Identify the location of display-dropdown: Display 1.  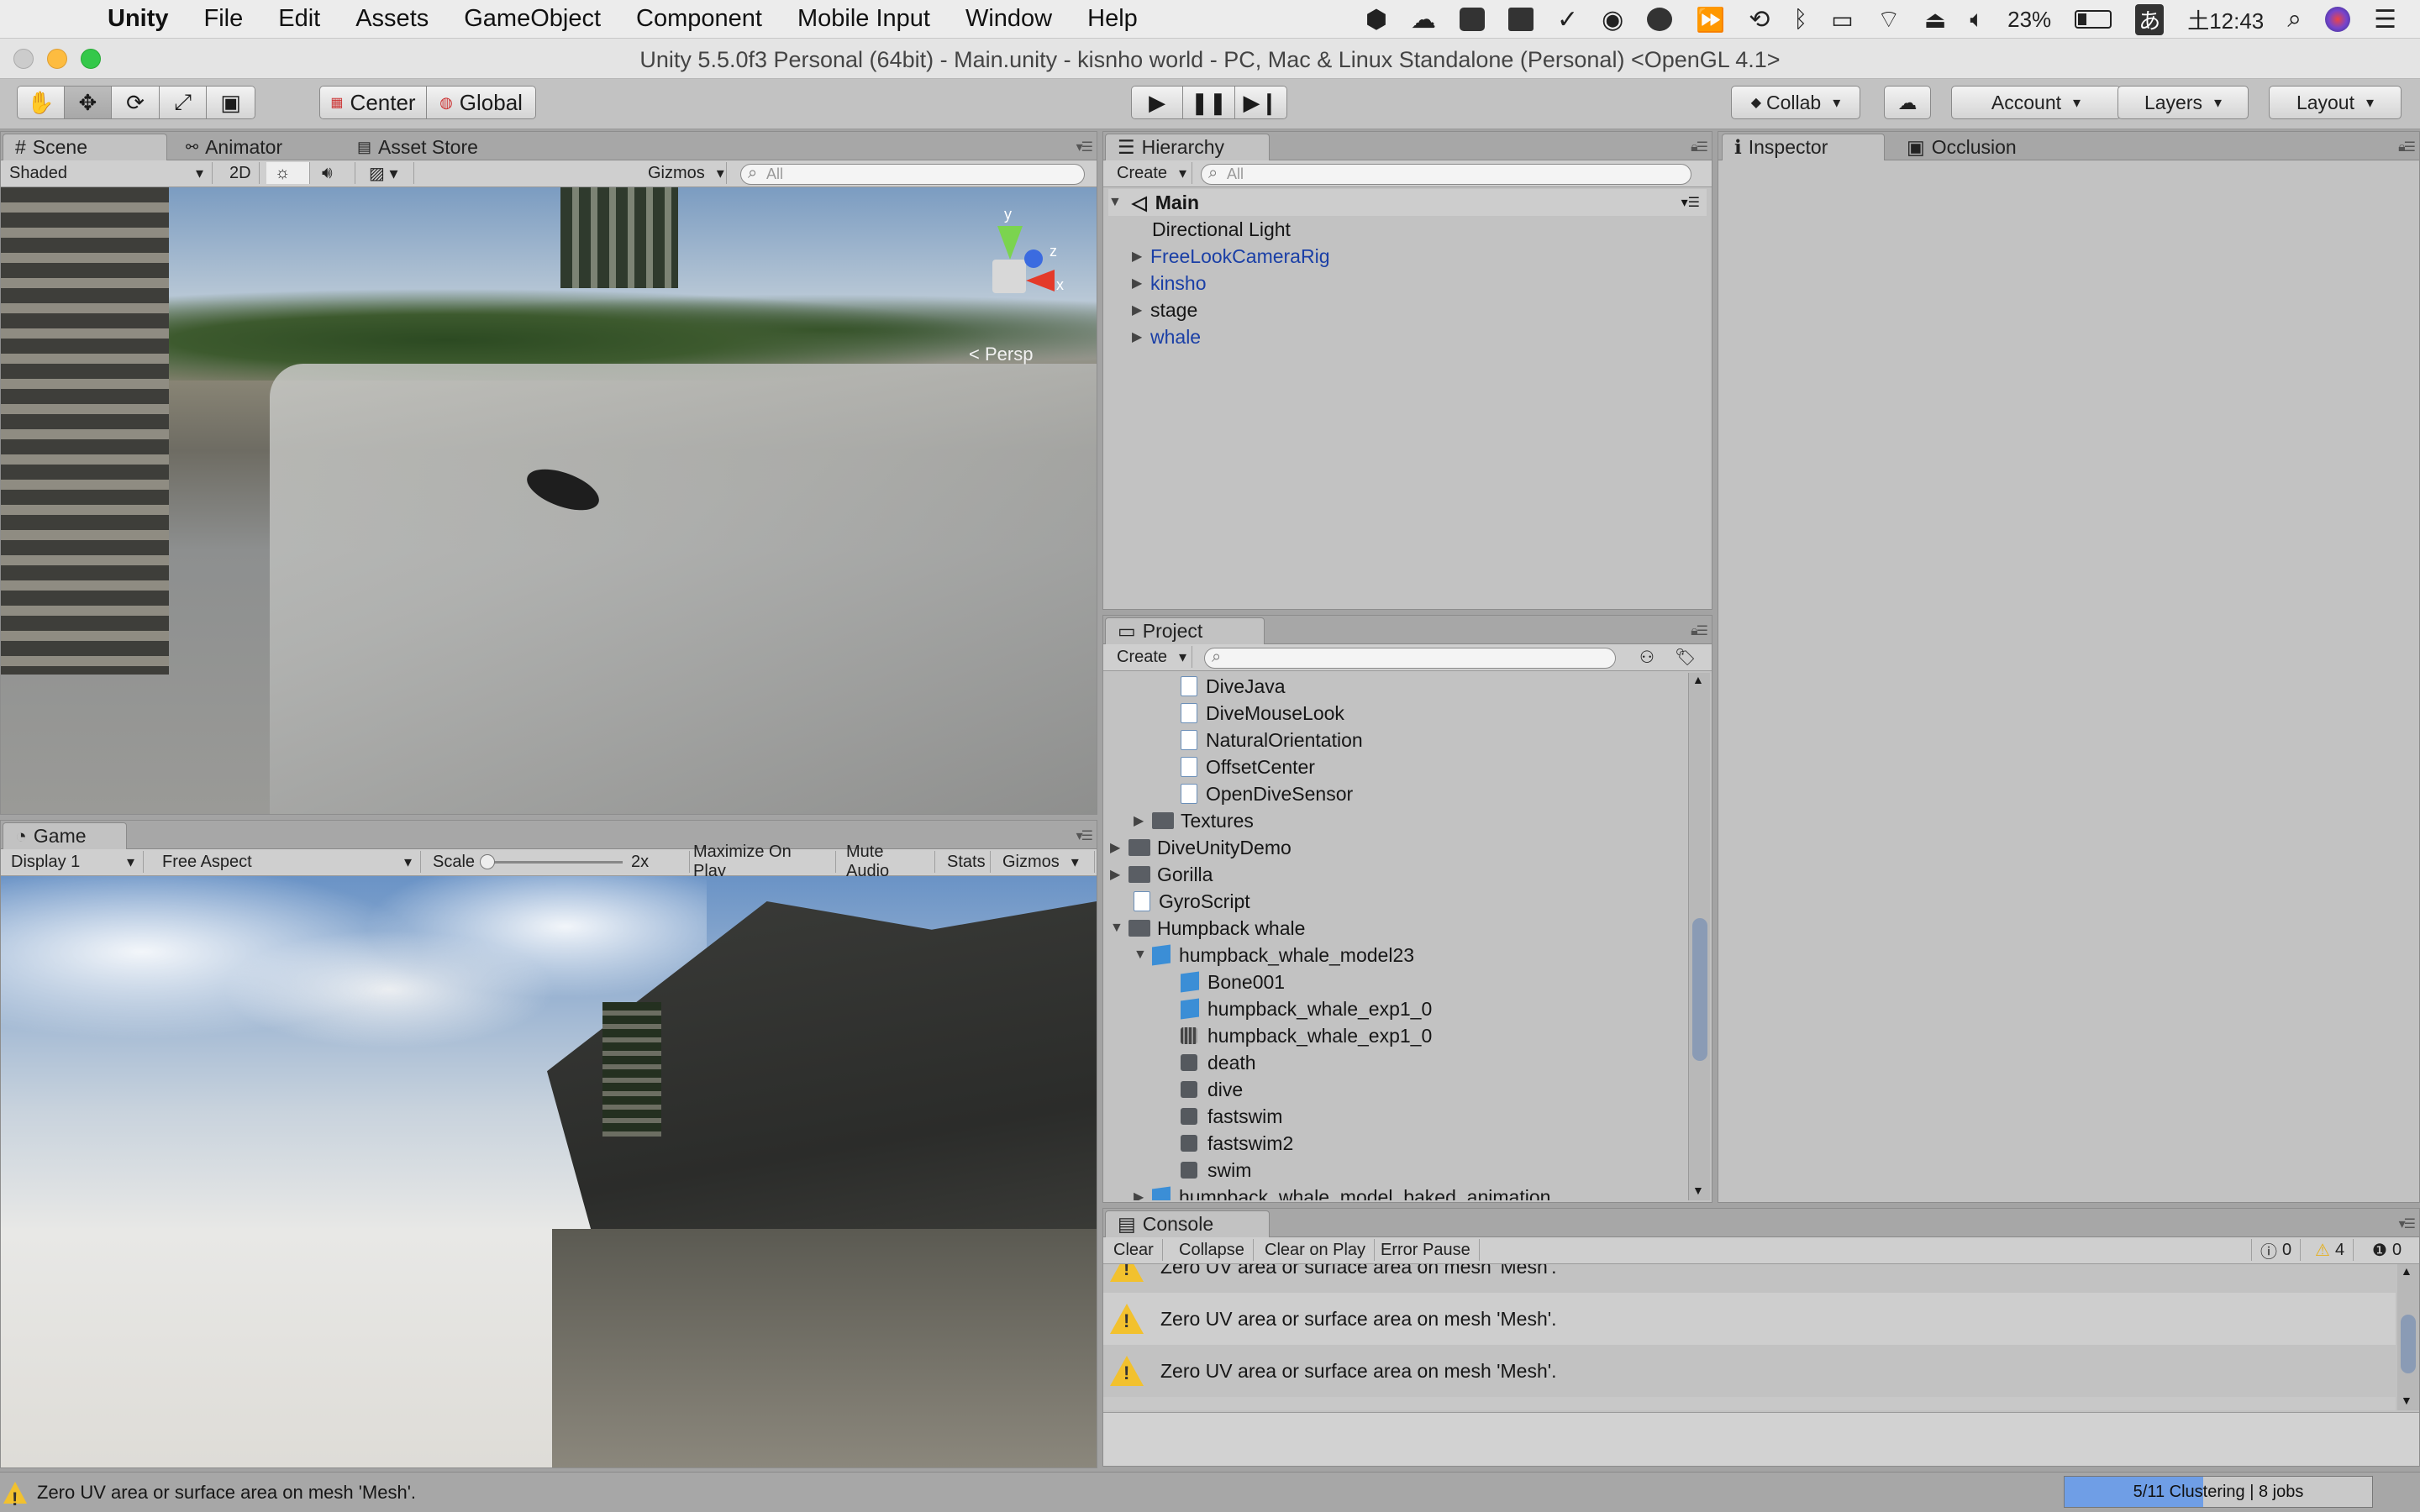
(73, 862).